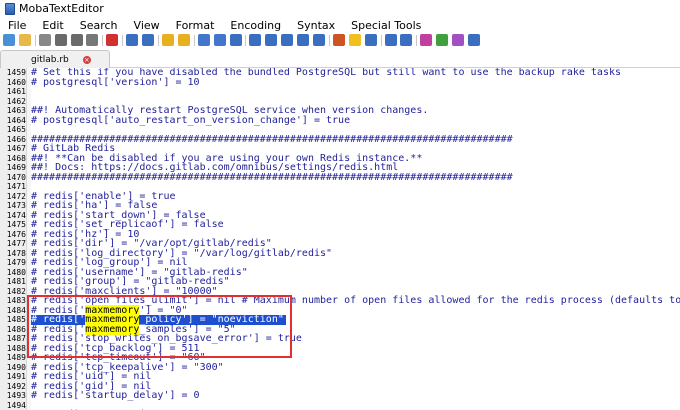  What do you see at coordinates (16, 196) in the screenshot?
I see `line-number: 1472` at bounding box center [16, 196].